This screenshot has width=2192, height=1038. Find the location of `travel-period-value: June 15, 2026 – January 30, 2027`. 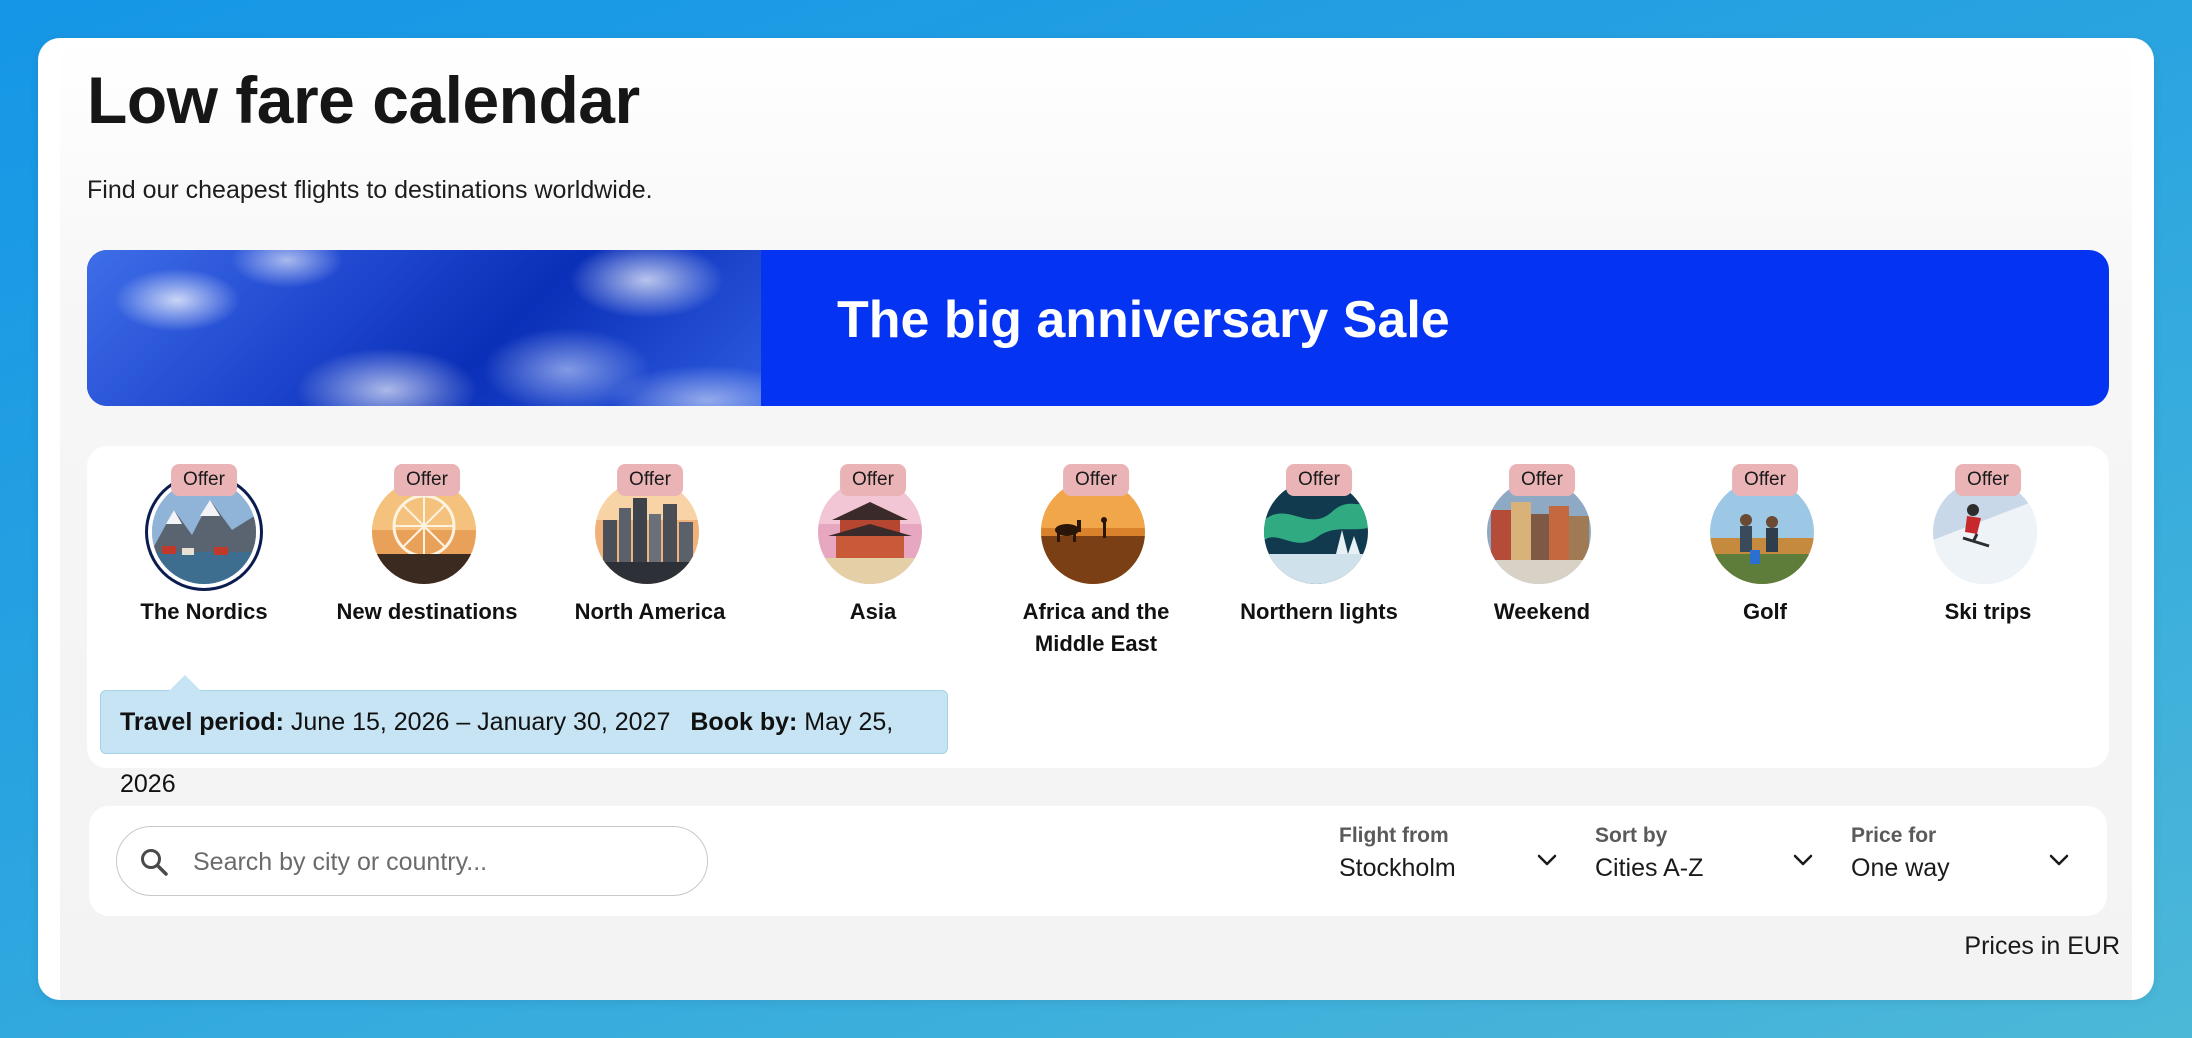

travel-period-value: June 15, 2026 – January 30, 2027 is located at coordinates (480, 722).